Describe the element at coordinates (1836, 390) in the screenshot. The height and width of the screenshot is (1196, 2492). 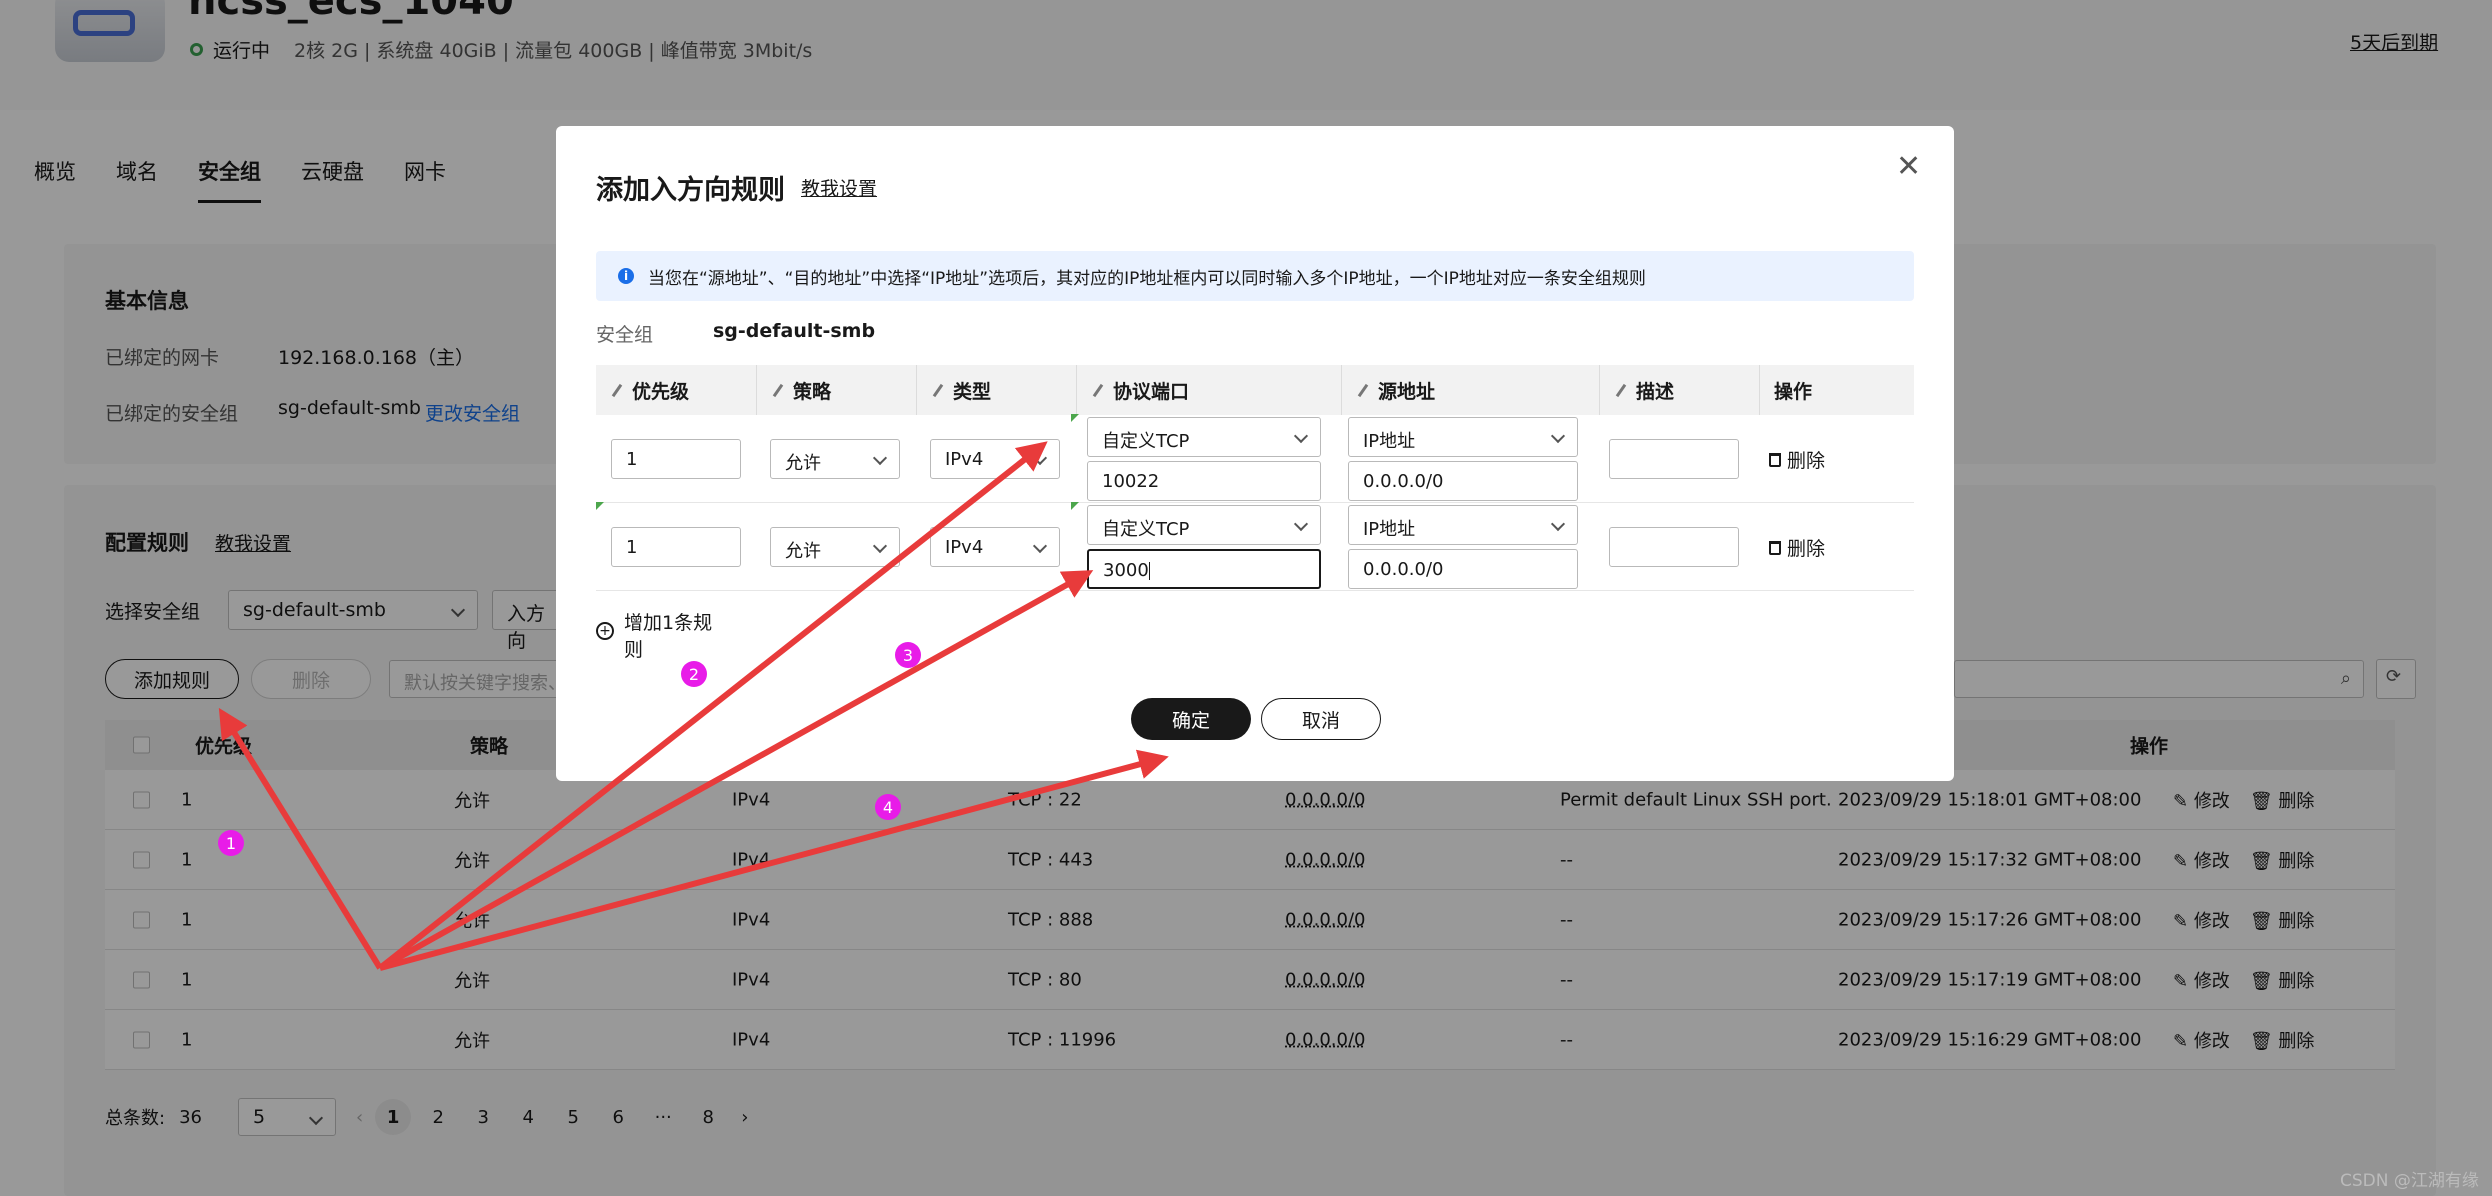
I see `th-ops: 操作` at that location.